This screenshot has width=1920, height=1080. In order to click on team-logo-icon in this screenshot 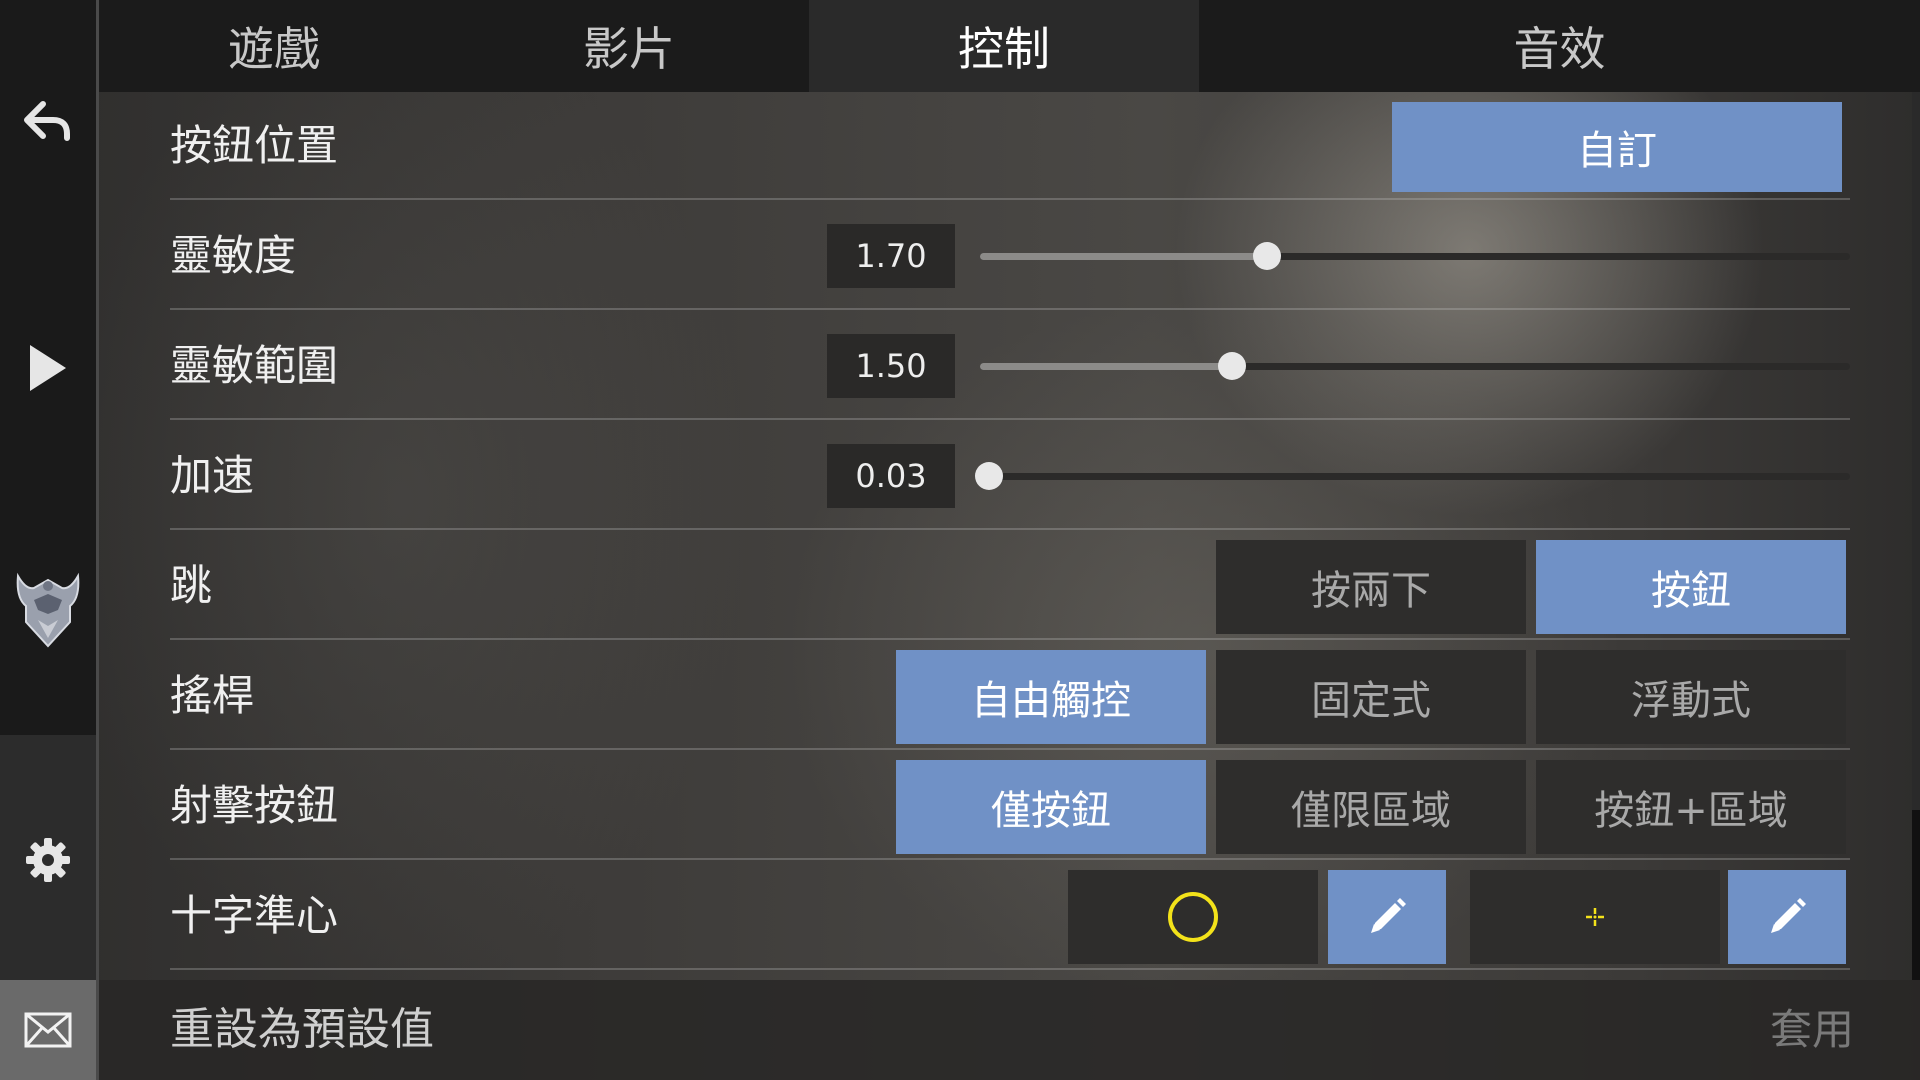, I will do `click(48, 610)`.